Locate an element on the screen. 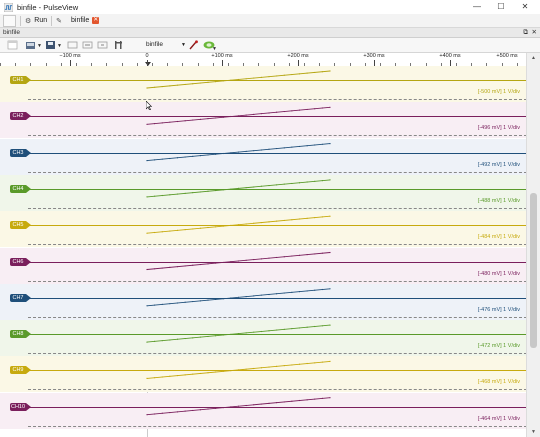  channel-config-dropdown-icon: ▼ is located at coordinates (214, 49).